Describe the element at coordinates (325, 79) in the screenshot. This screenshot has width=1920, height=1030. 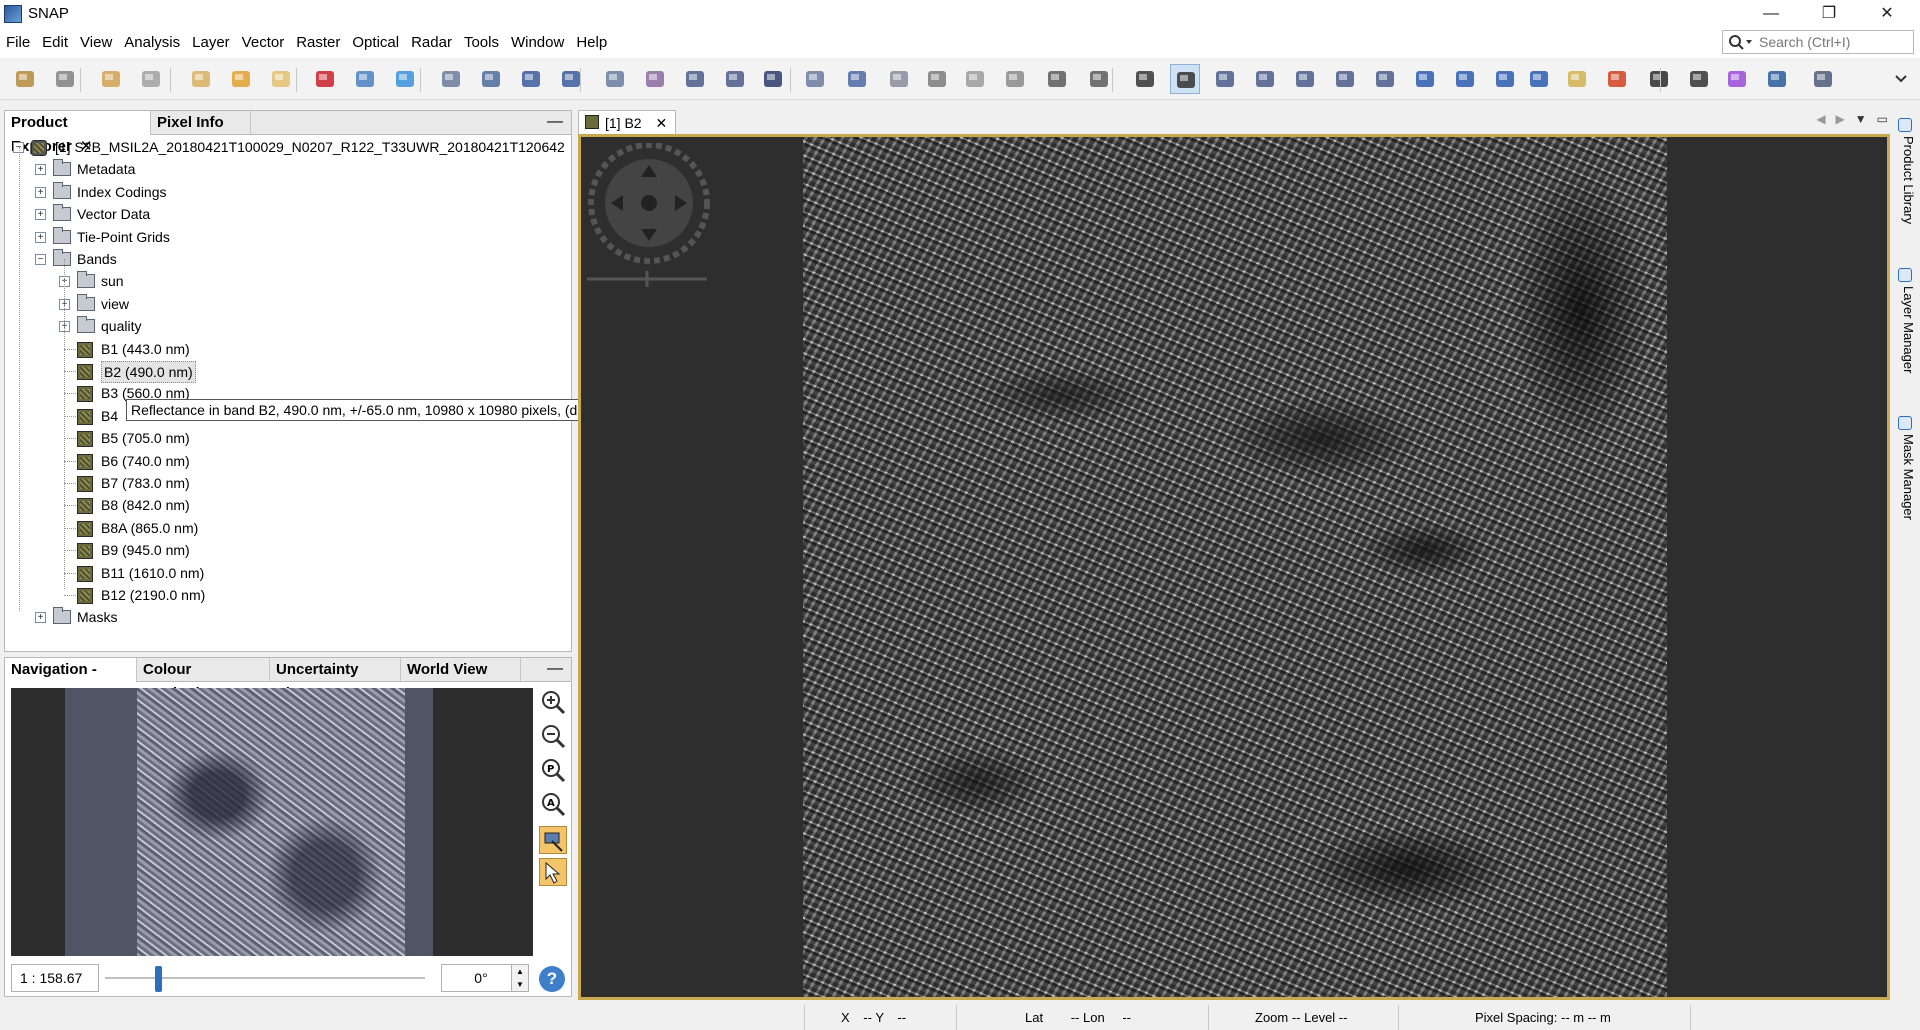
I see `rgb-image-icon` at that location.